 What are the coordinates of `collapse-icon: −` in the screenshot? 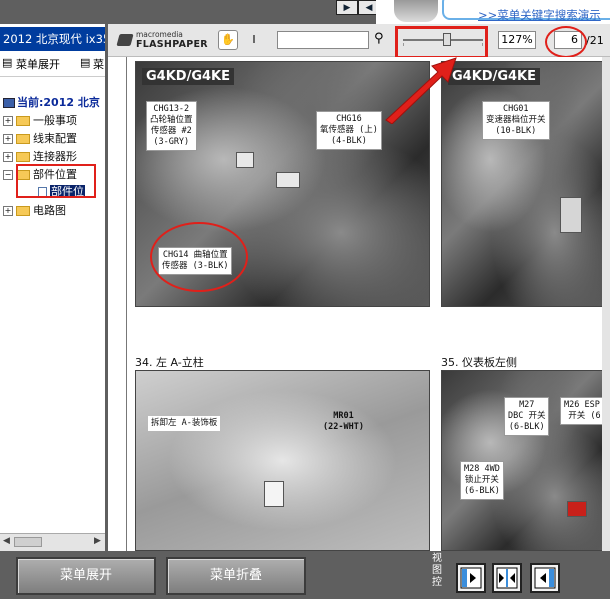 It's located at (8, 175).